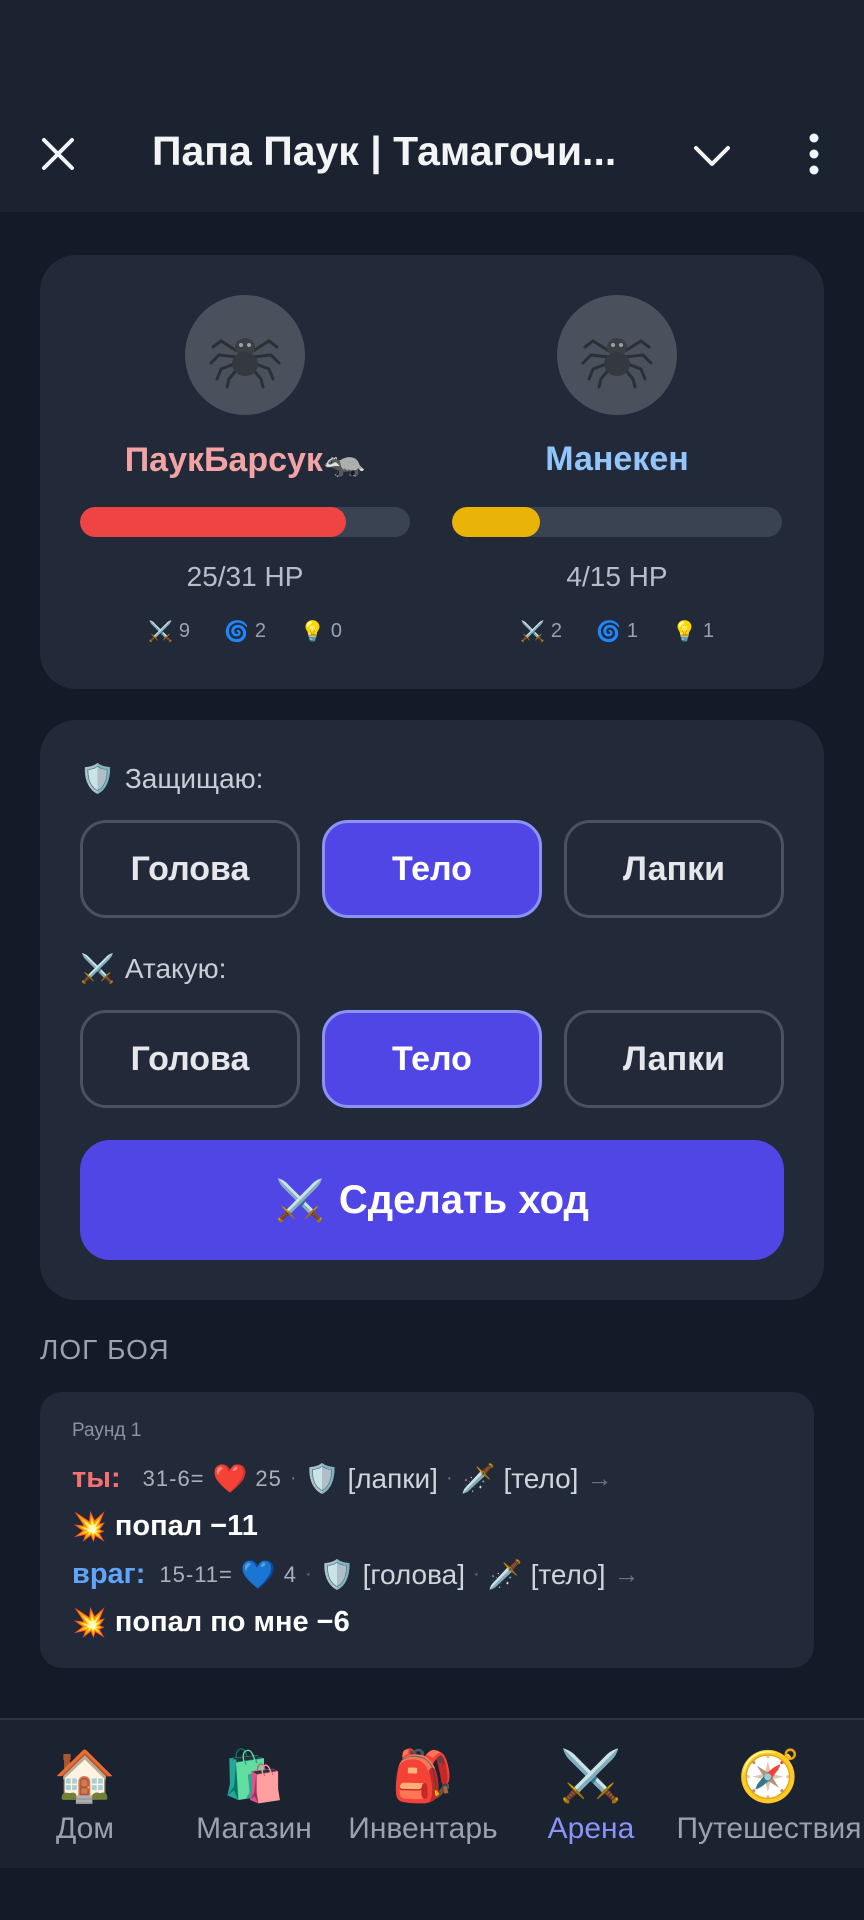 This screenshot has height=1920, width=864. Describe the element at coordinates (336, 630) in the screenshot. I see `player-intellect-value: 0` at that location.